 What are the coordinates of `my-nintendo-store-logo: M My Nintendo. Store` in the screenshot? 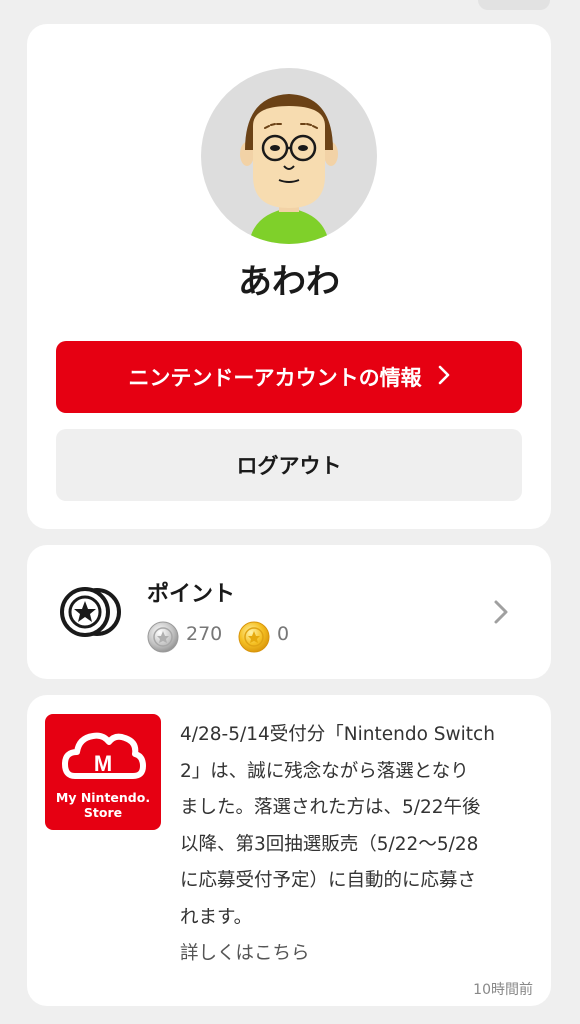 It's located at (103, 772).